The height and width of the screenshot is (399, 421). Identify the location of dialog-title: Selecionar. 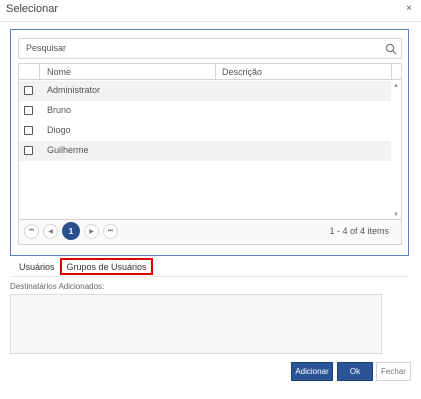
(32, 9).